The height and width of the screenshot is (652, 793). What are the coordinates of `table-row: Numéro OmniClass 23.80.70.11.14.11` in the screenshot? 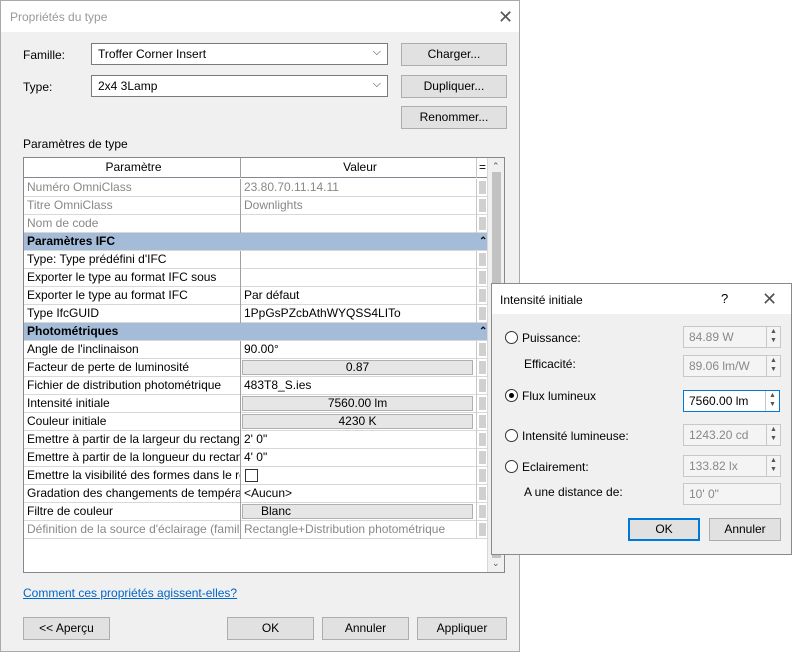 It's located at (256, 188).